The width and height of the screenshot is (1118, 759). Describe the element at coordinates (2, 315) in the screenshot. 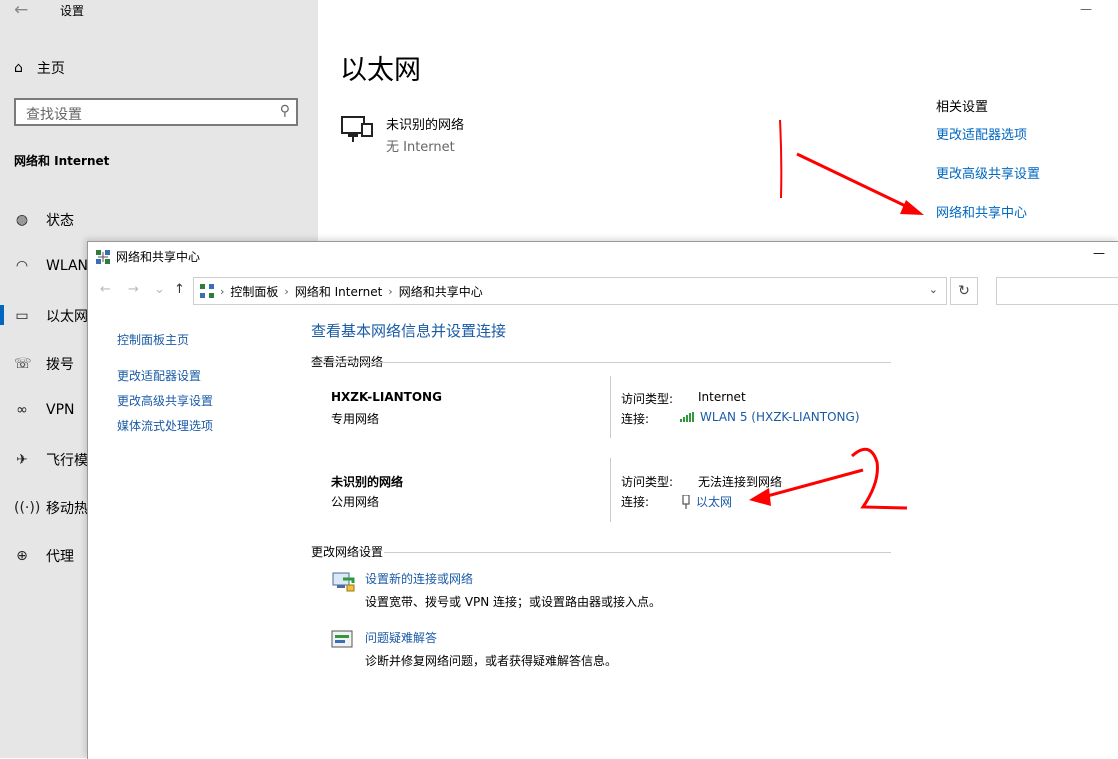

I see `selection-indicator` at that location.